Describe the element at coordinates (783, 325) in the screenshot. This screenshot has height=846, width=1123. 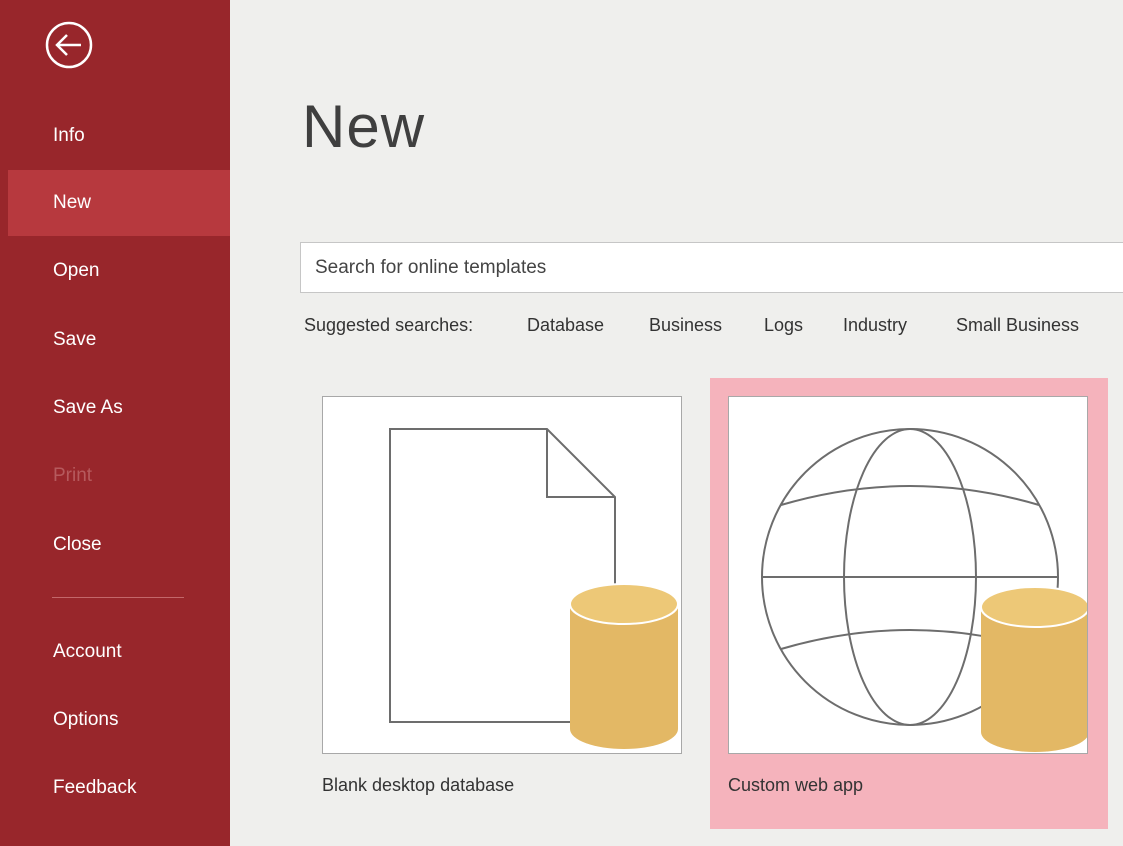
I see `suggested-link-logs: Logs` at that location.